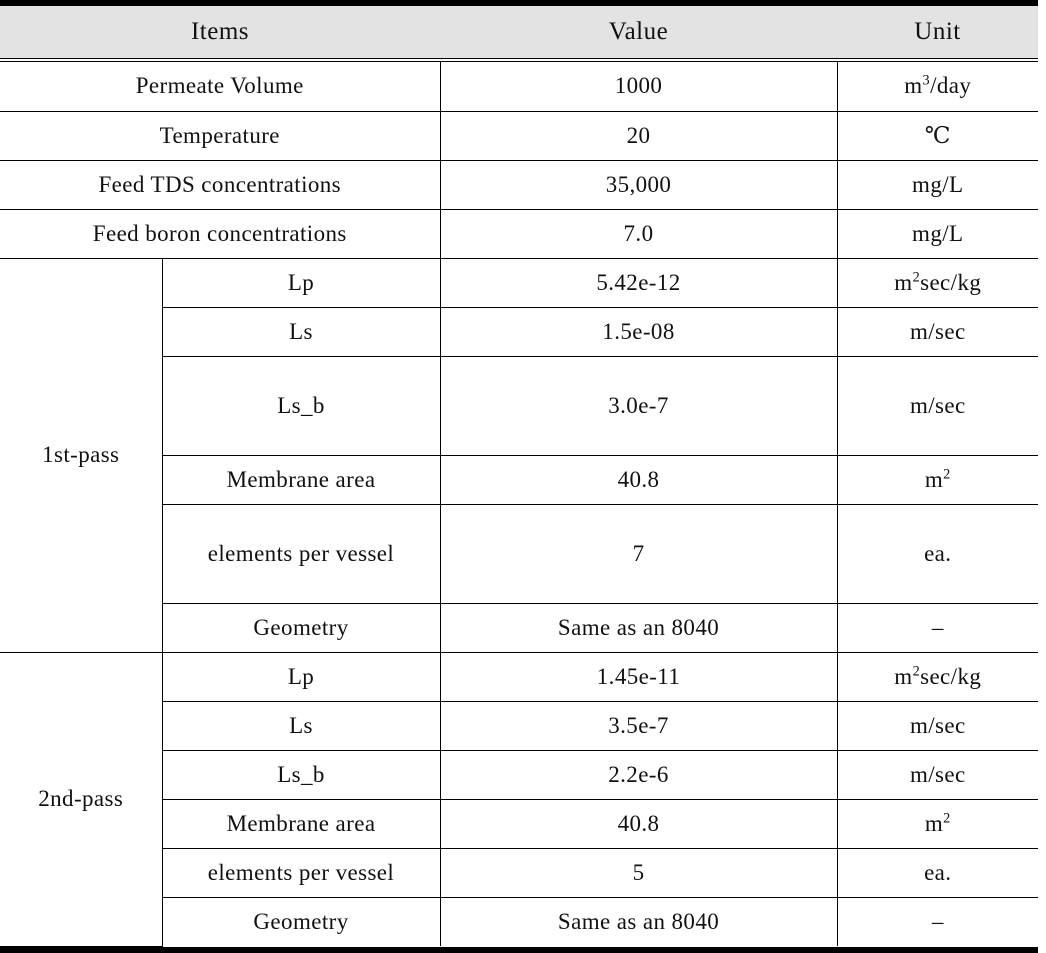 Image resolution: width=1046 pixels, height=953 pixels. What do you see at coordinates (220, 87) in the screenshot?
I see `row-item-label: Permeate Volume` at bounding box center [220, 87].